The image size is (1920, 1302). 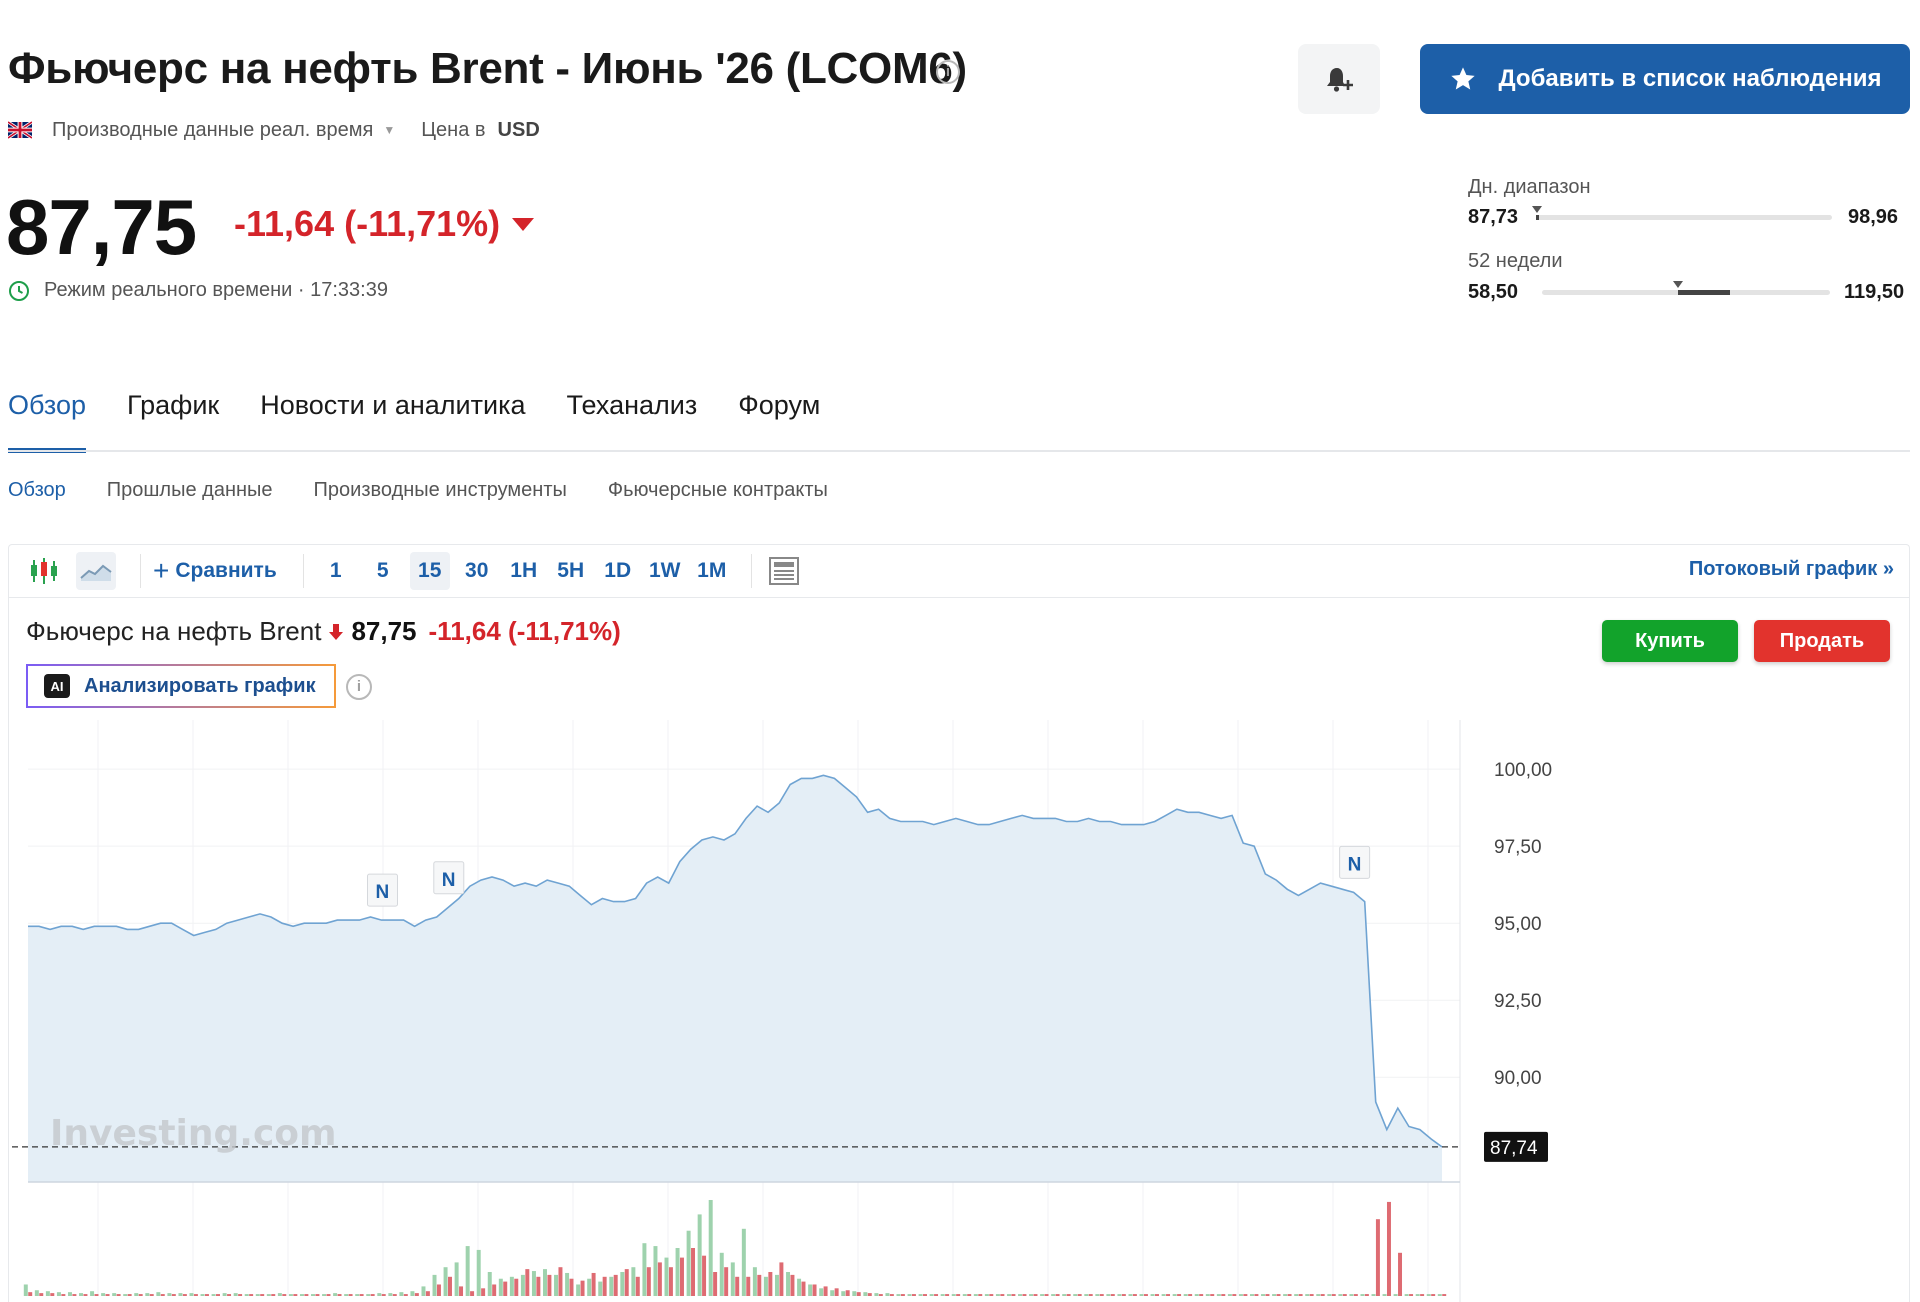 What do you see at coordinates (440, 490) in the screenshot?
I see `subtab-derivatives: Производные инструменты` at bounding box center [440, 490].